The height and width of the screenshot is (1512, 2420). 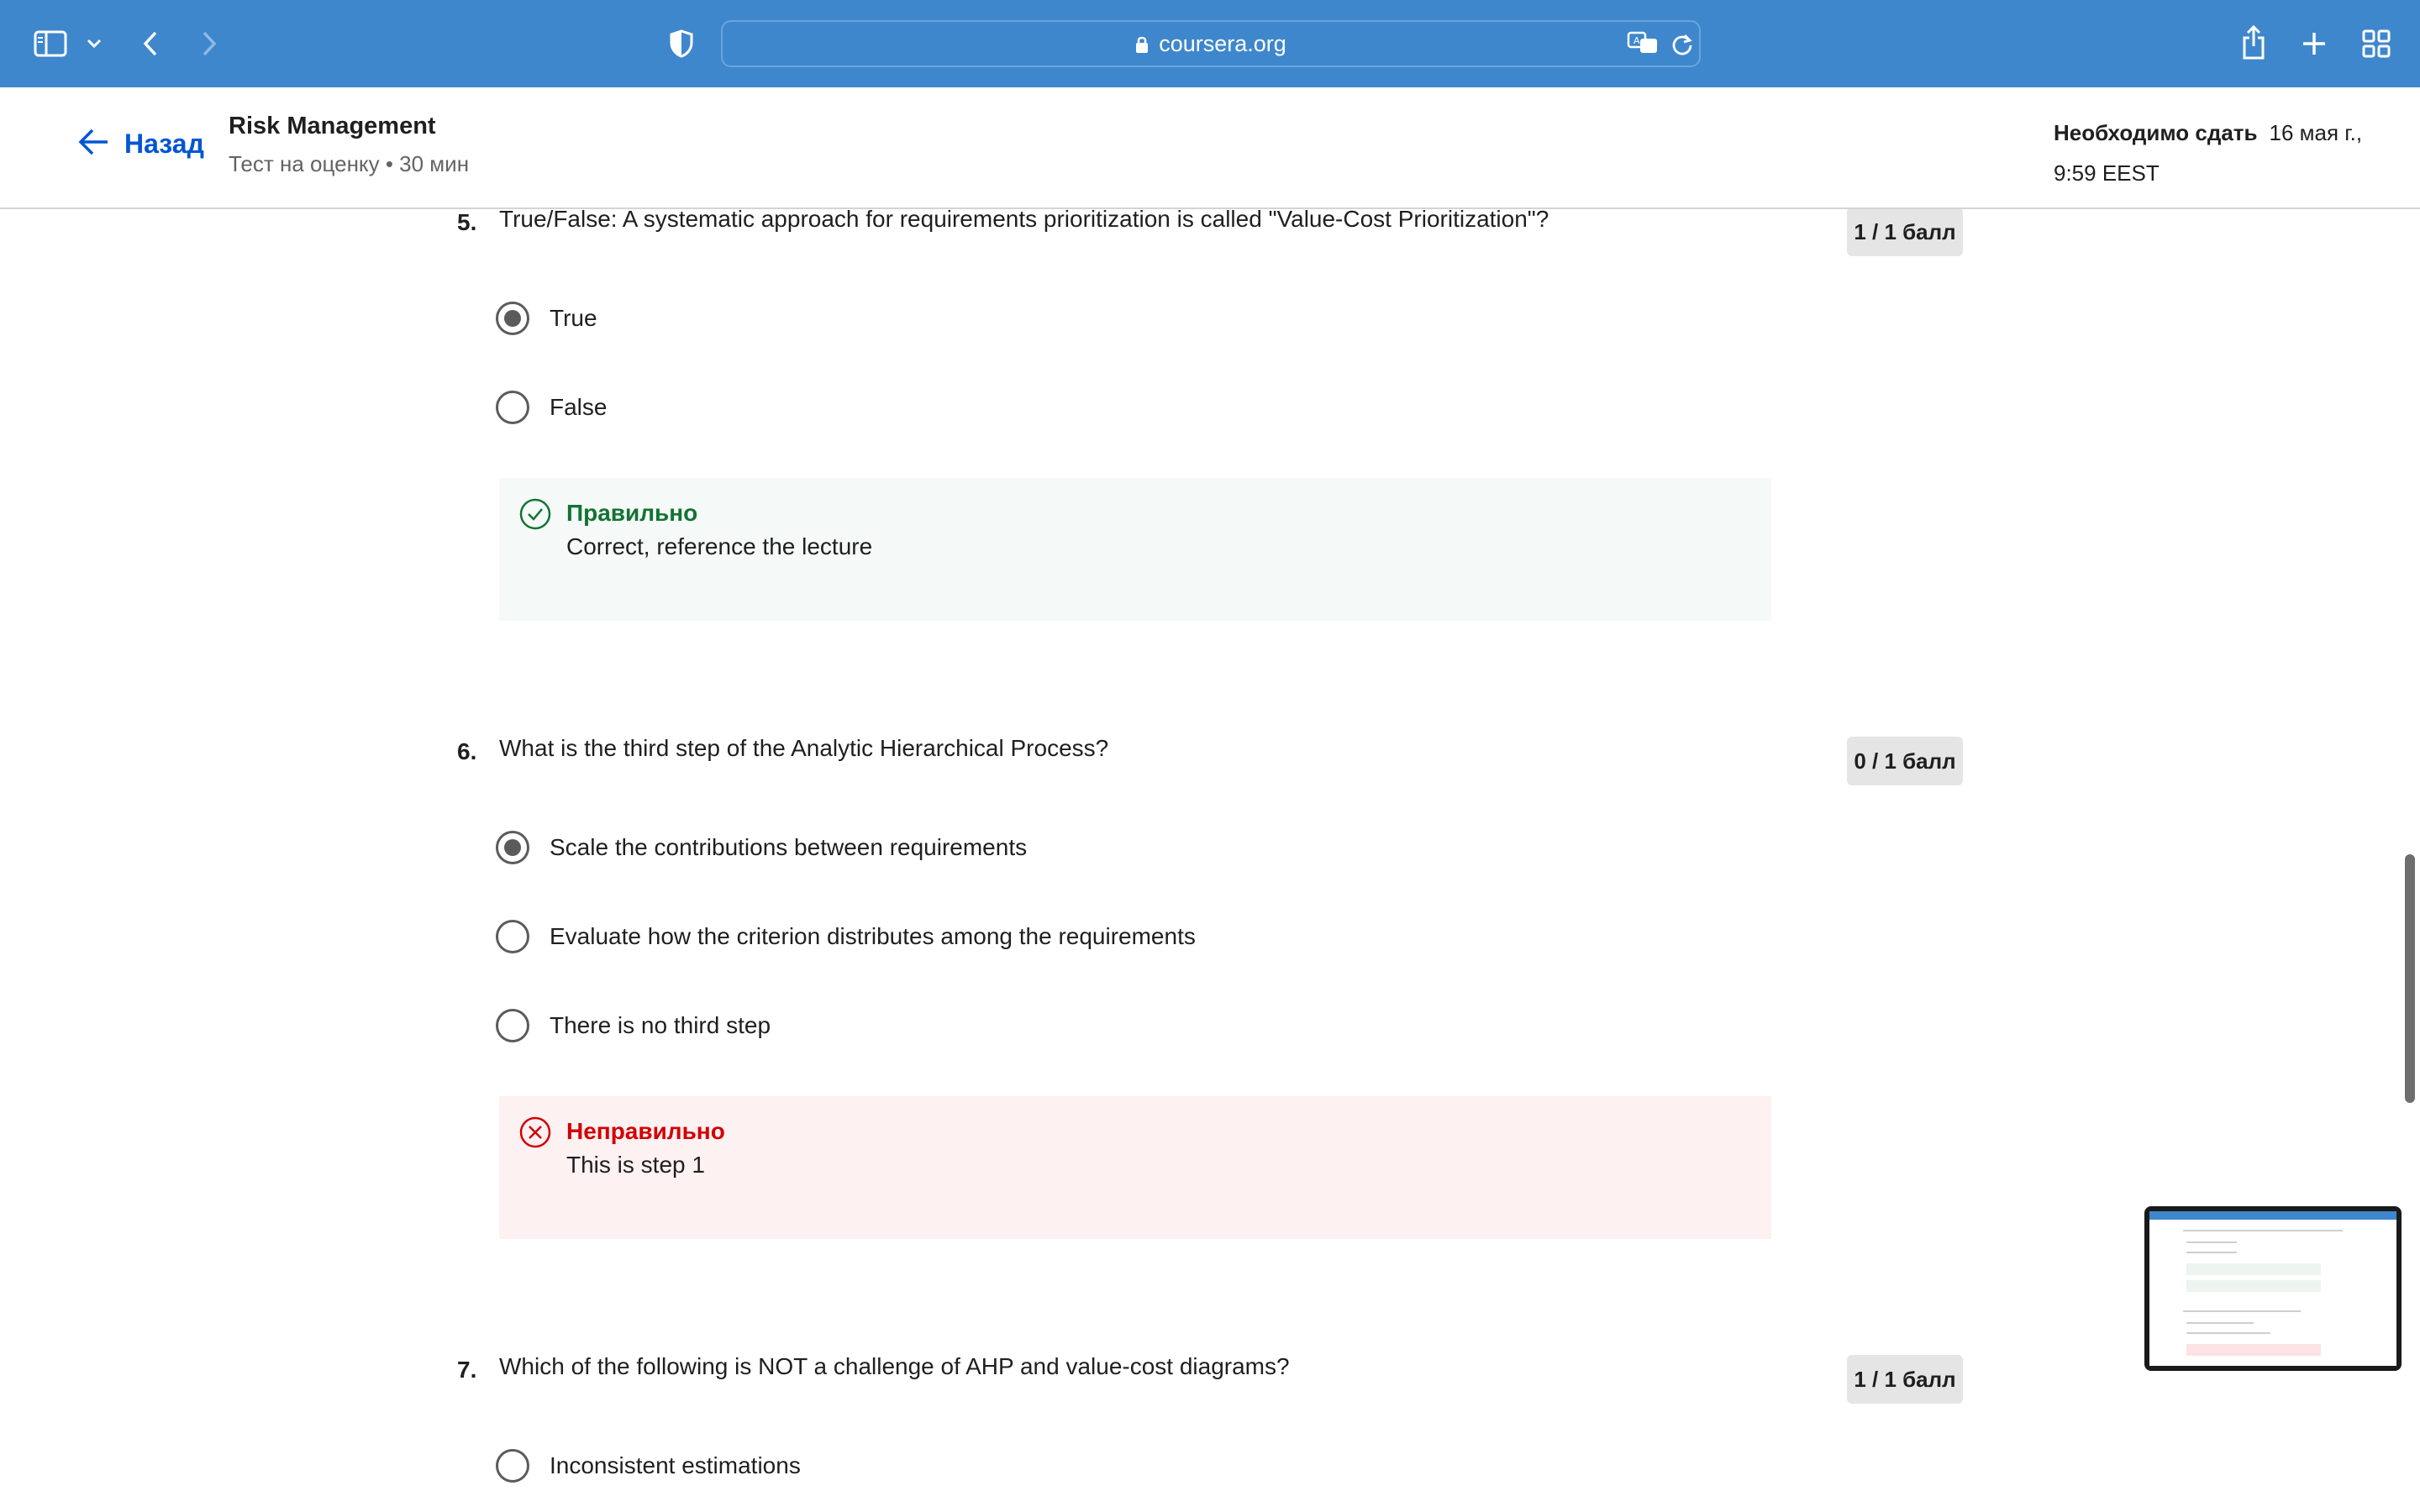 I want to click on browser-toolbar: coursera.org A, so click(x=1210, y=43).